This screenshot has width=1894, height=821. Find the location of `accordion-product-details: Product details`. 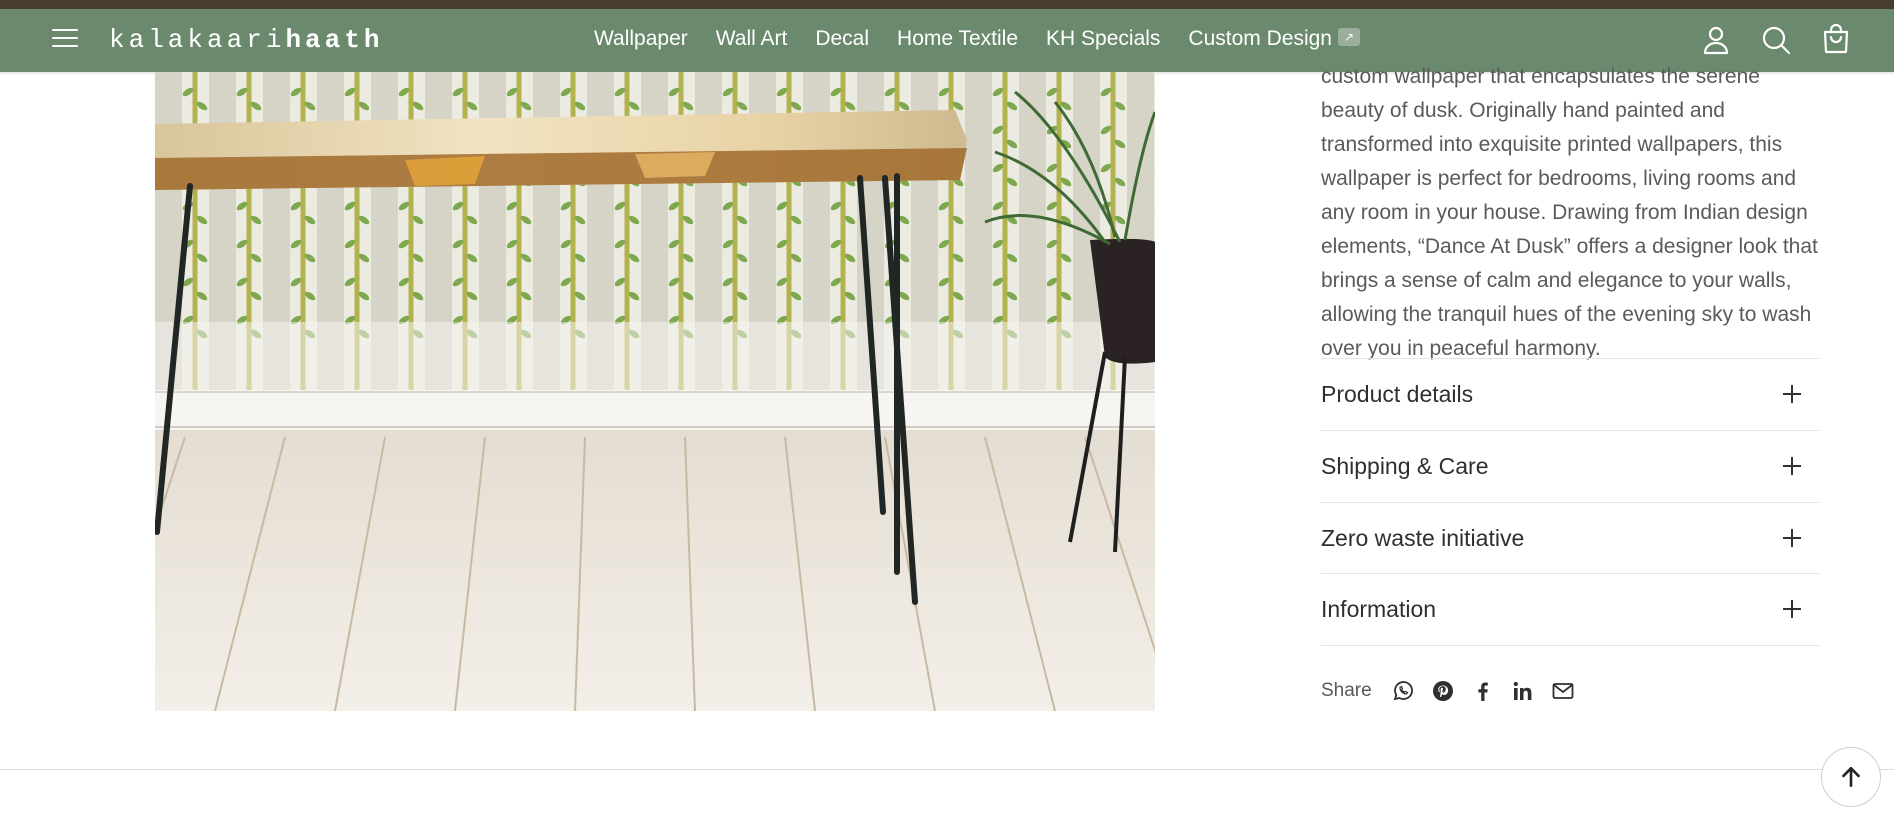

accordion-product-details: Product details is located at coordinates (1570, 394).